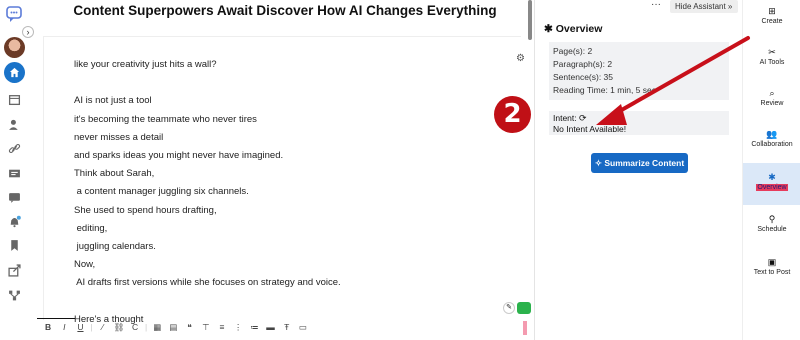 This screenshot has width=800, height=340. I want to click on ordered-list-button: ⋮, so click(238, 329).